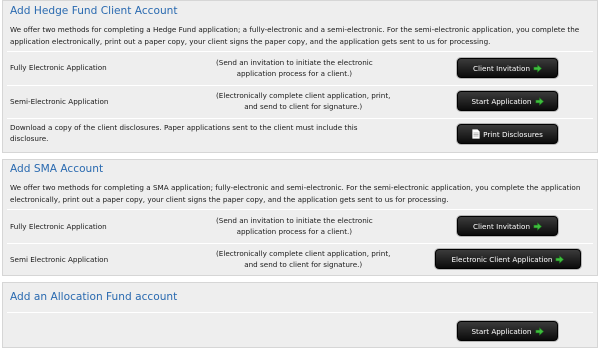 Image resolution: width=600 pixels, height=350 pixels. I want to click on electronic-client-application-button: Electronic Client Application, so click(508, 259).